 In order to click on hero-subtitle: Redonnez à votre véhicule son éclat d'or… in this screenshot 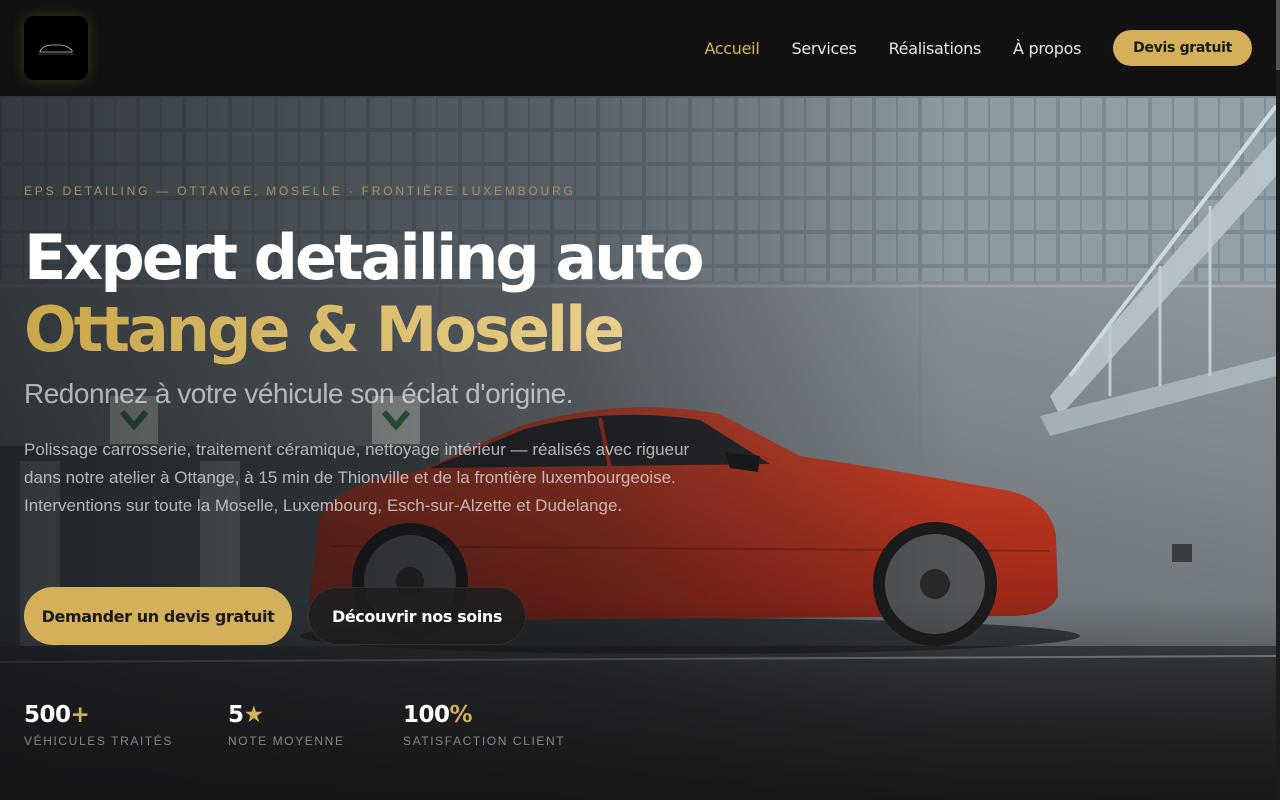, I will do `click(298, 393)`.